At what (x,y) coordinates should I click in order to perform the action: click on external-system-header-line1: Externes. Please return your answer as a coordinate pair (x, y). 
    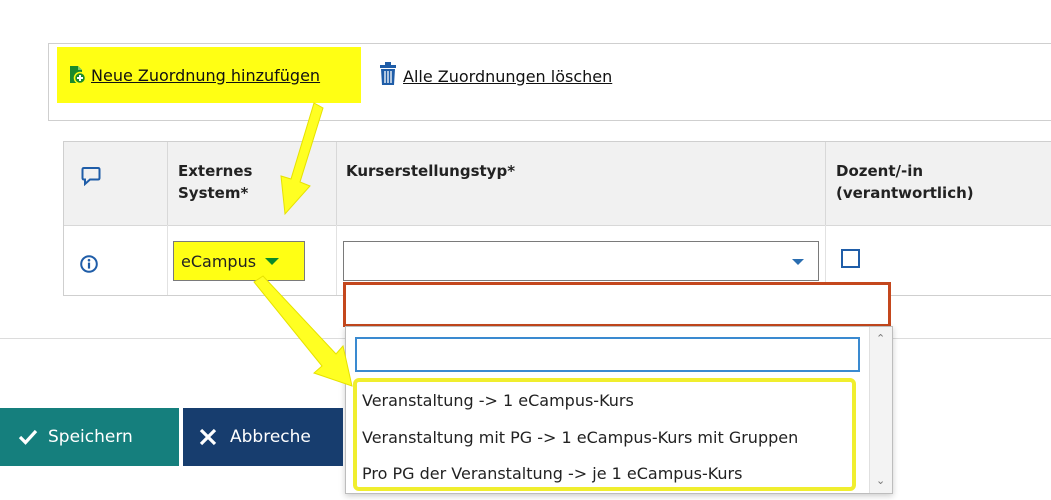
    Looking at the image, I should click on (215, 171).